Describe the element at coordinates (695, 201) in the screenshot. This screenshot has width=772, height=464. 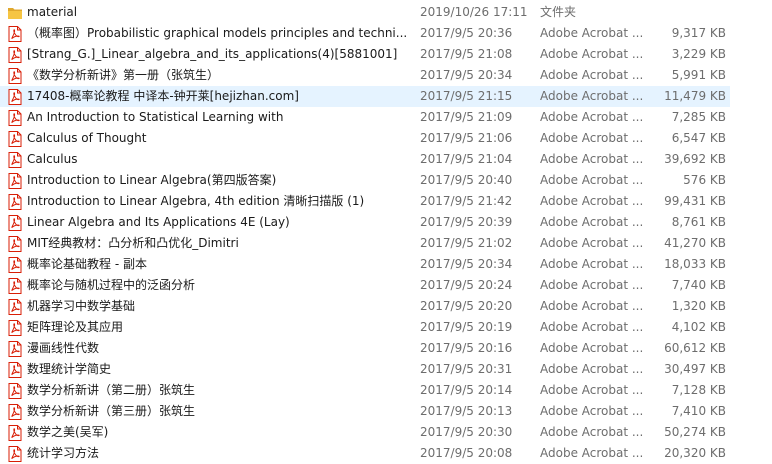
I see `file-size: 99,431 KB` at that location.